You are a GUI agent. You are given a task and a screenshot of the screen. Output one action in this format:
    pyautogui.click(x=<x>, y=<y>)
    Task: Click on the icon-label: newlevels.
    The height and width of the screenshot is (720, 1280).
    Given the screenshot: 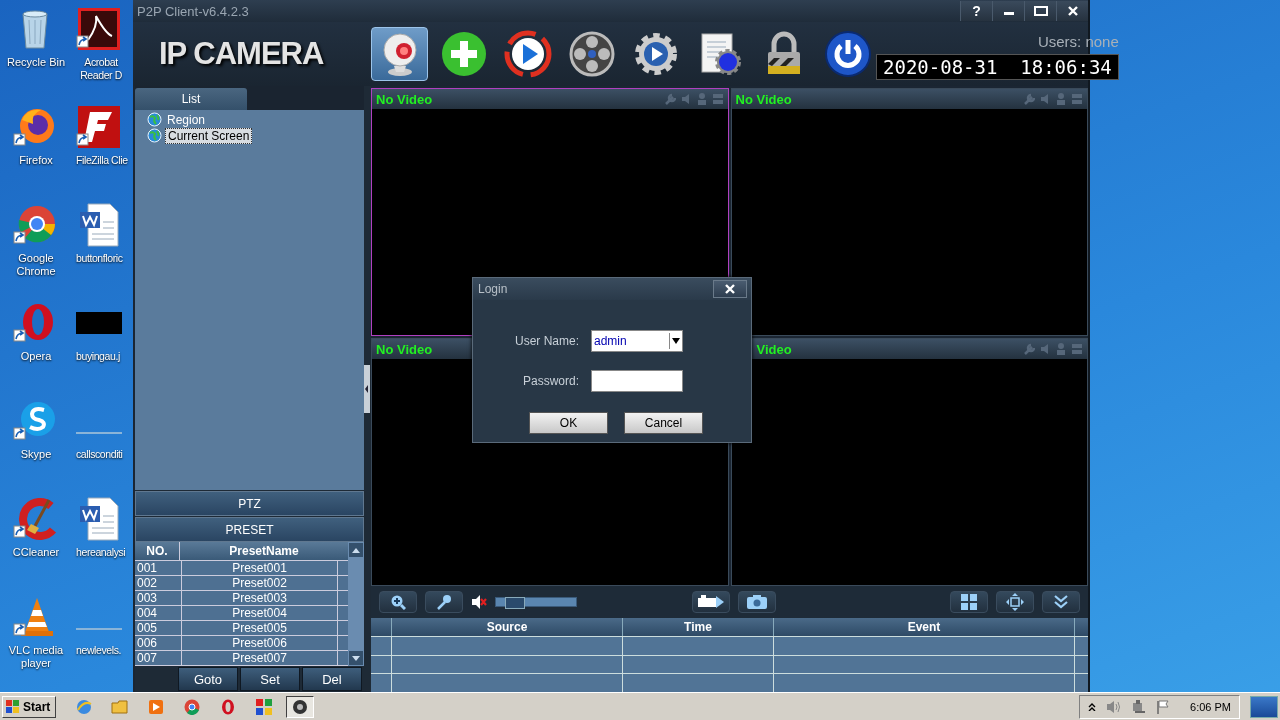 What is the action you would take?
    pyautogui.click(x=99, y=650)
    